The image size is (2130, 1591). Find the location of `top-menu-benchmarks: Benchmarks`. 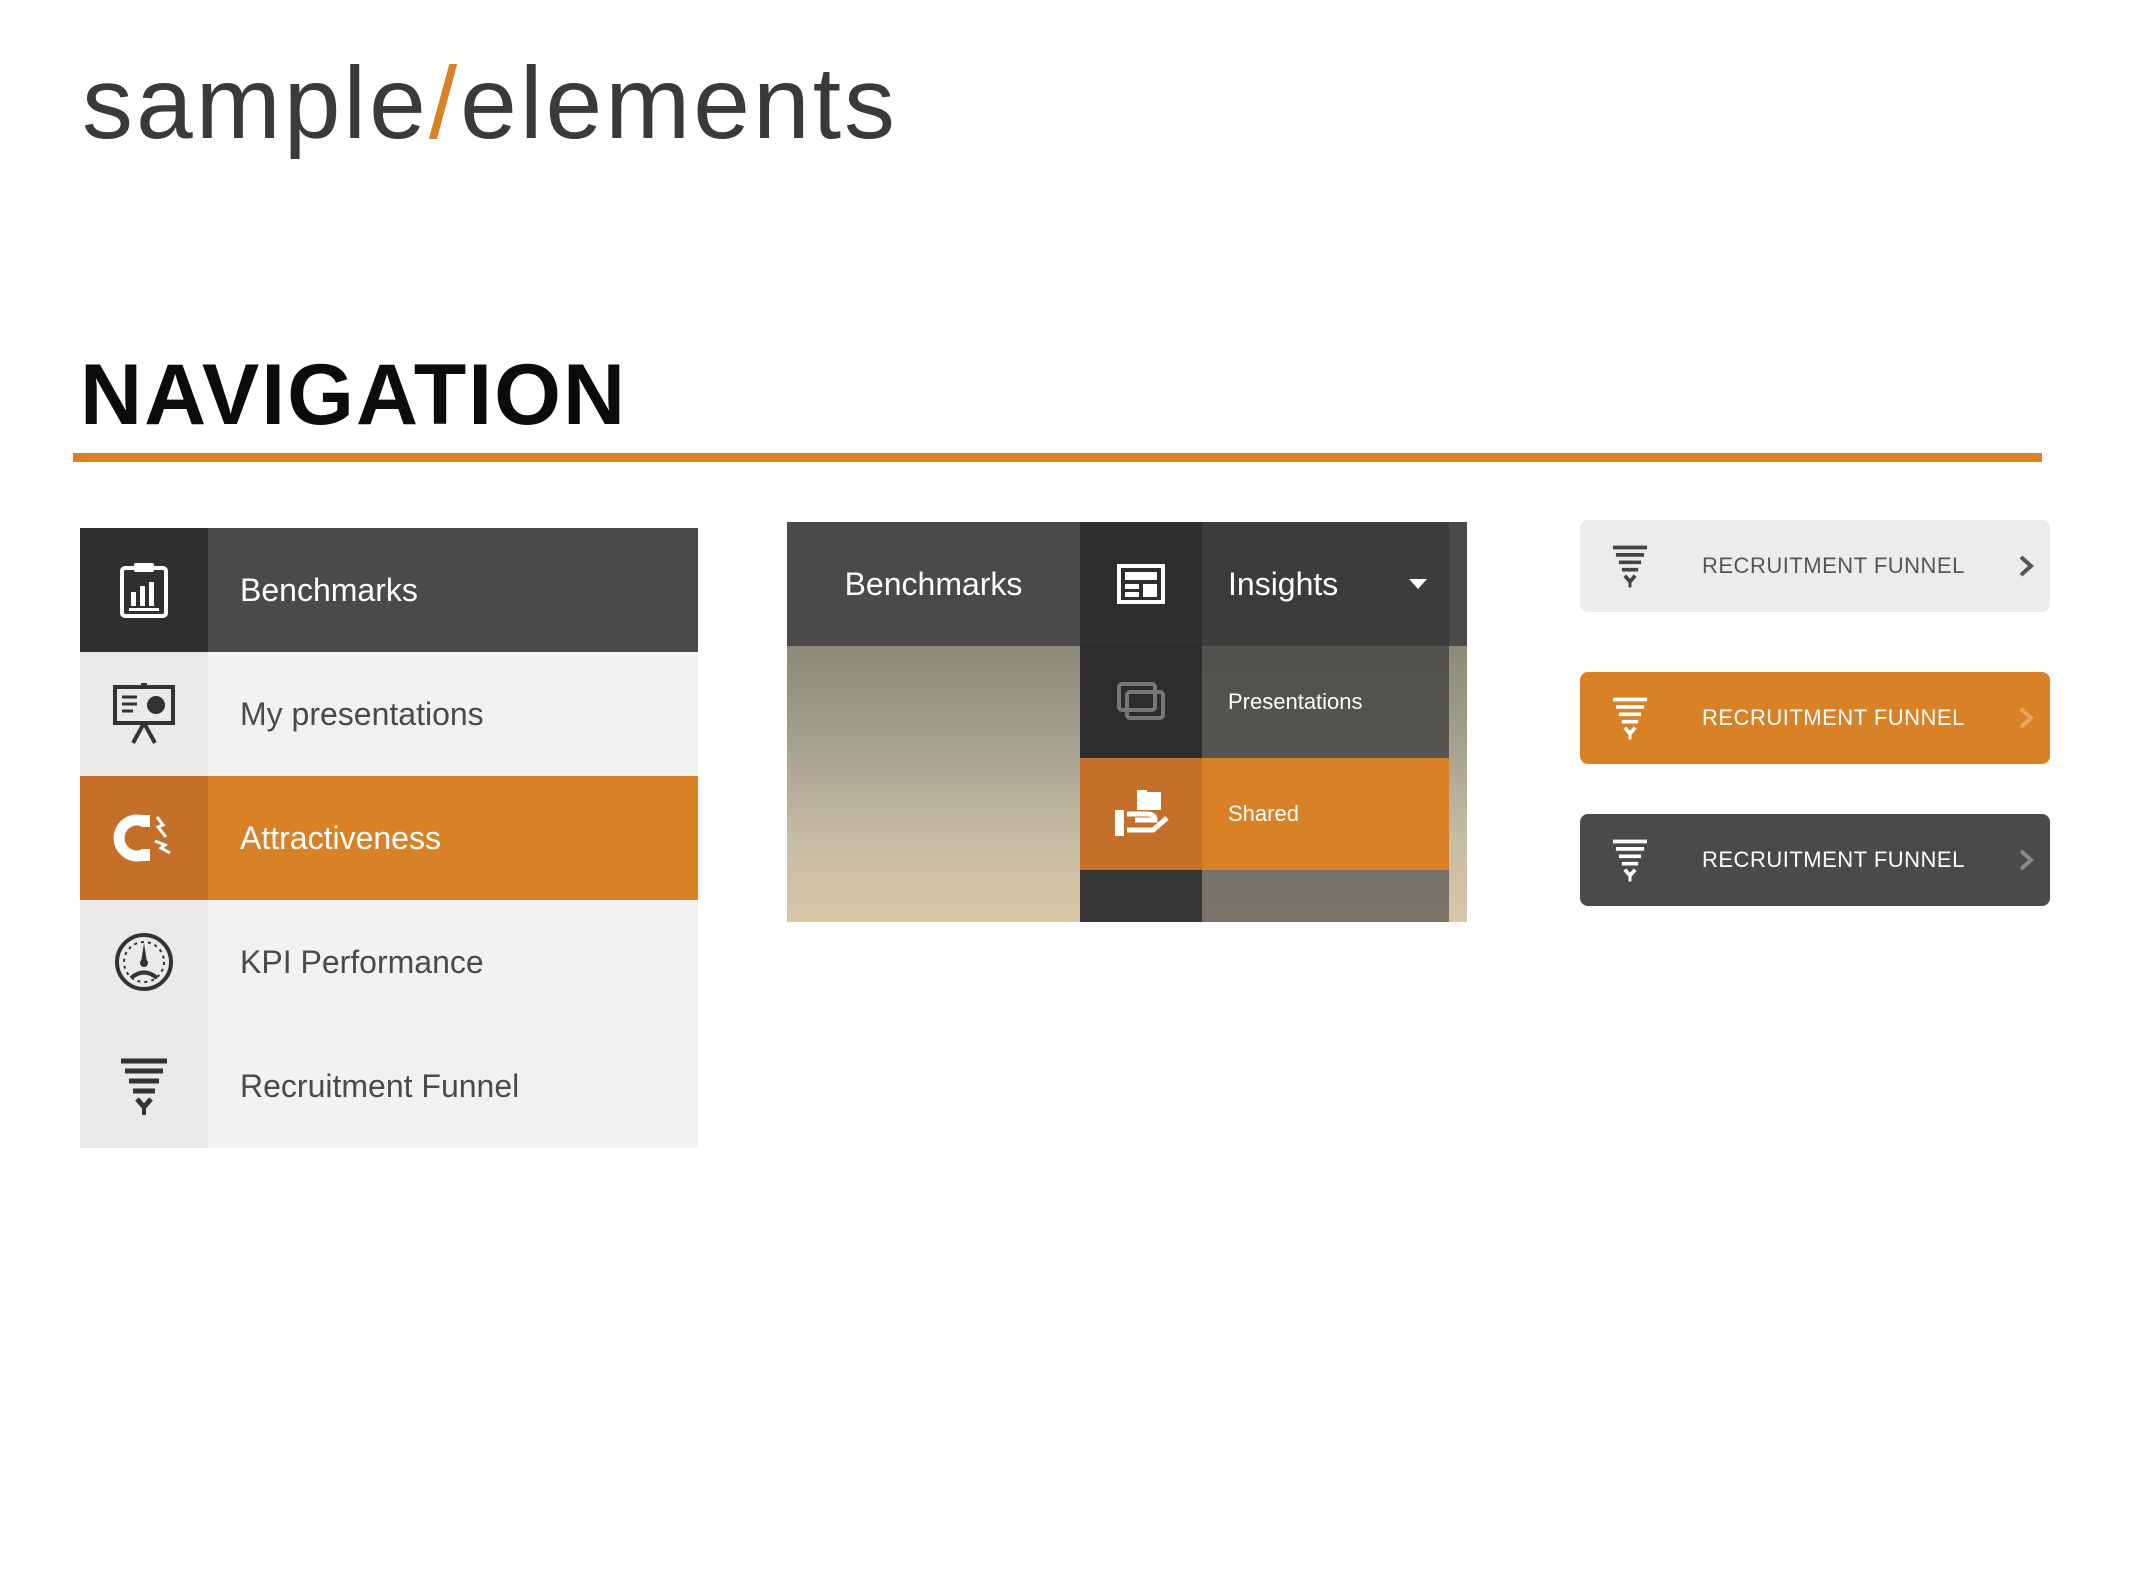

top-menu-benchmarks: Benchmarks is located at coordinates (933, 584).